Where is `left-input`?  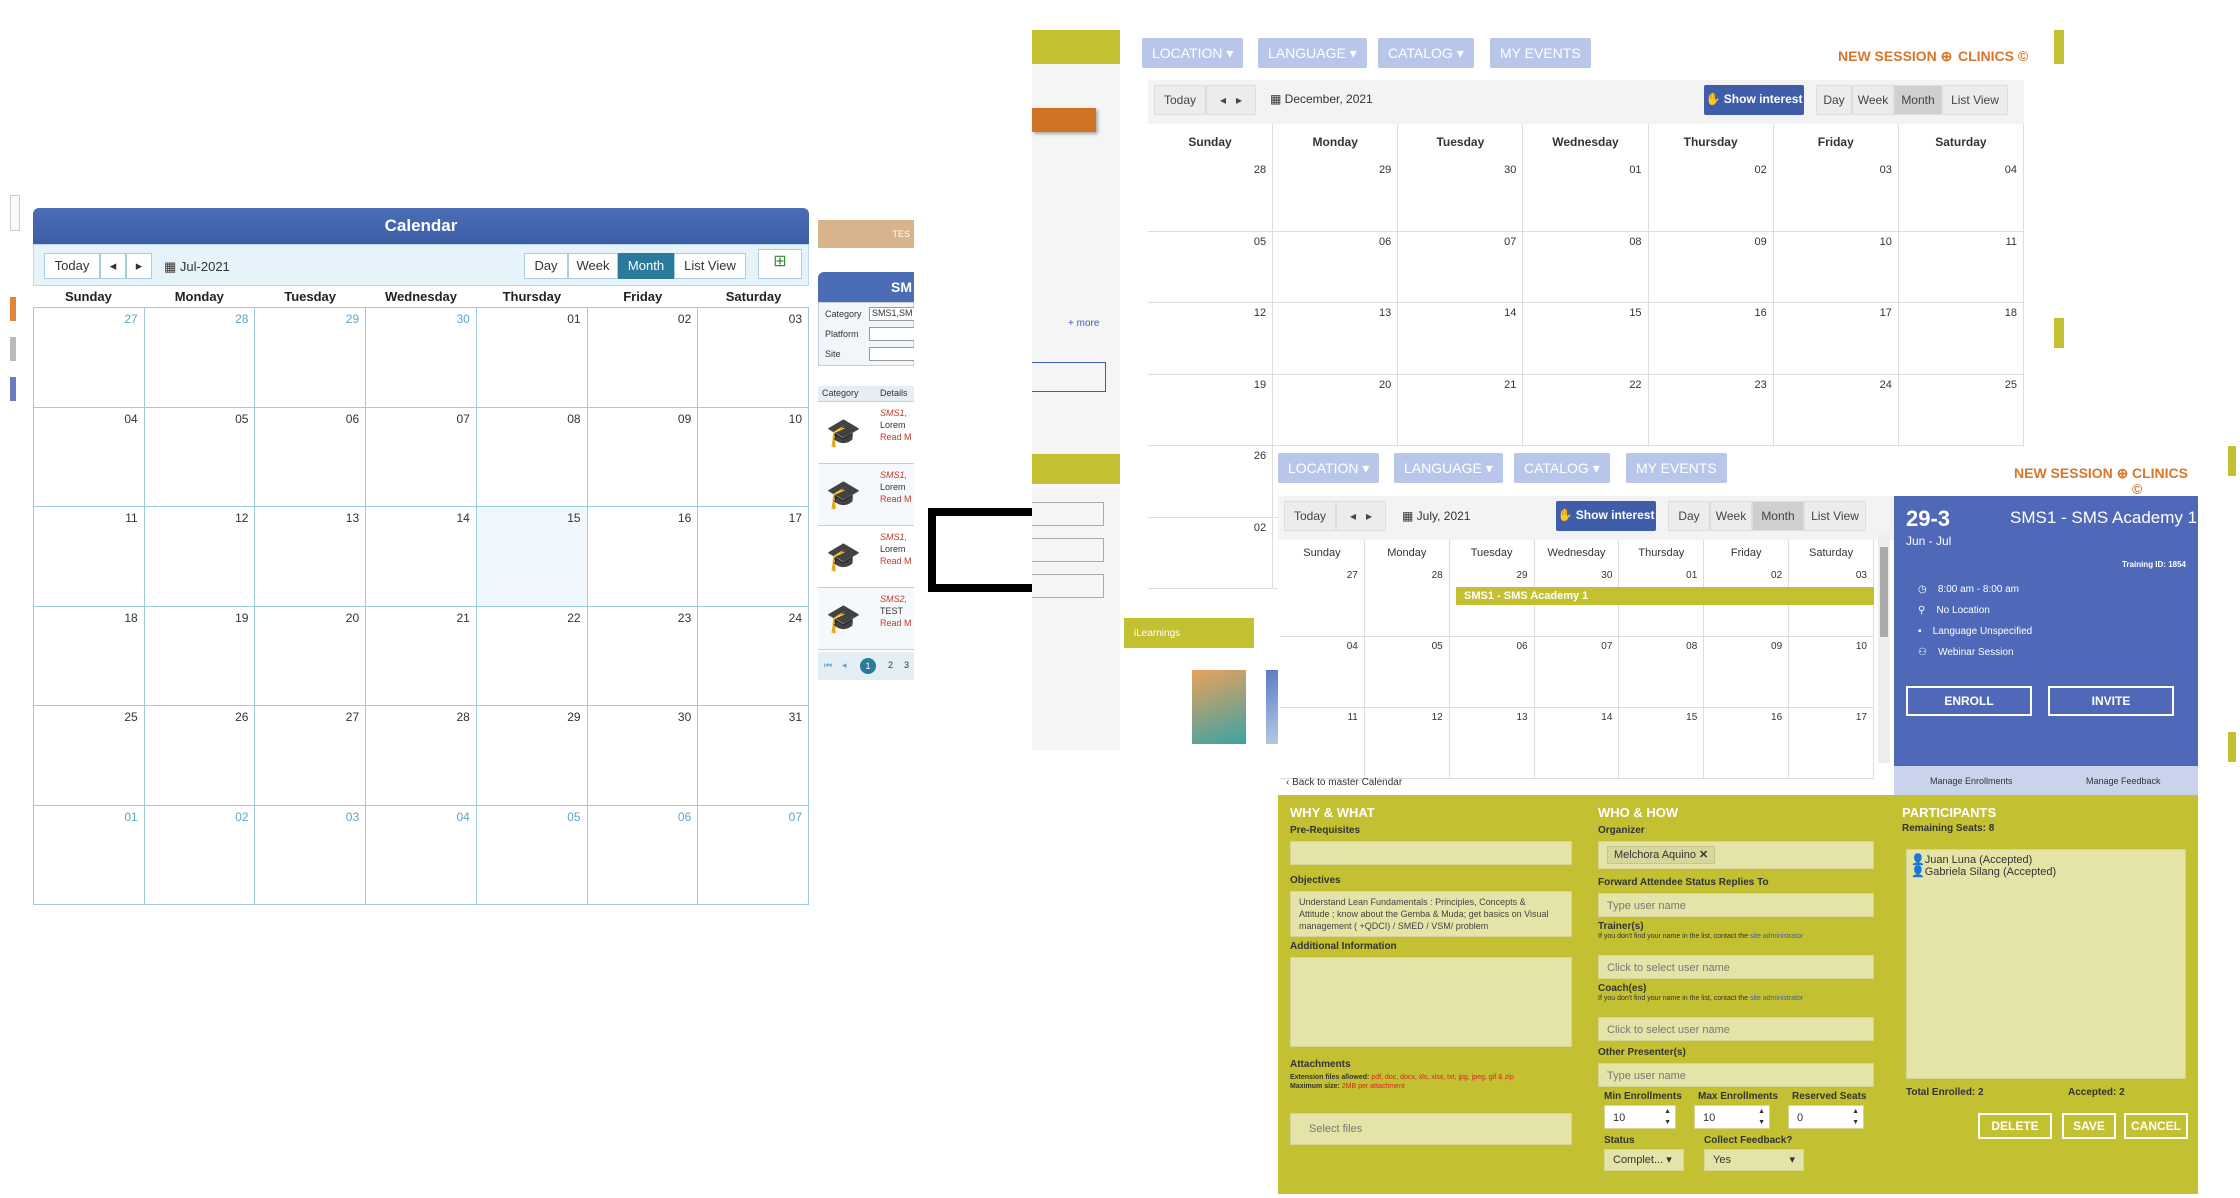 left-input is located at coordinates (1069, 377).